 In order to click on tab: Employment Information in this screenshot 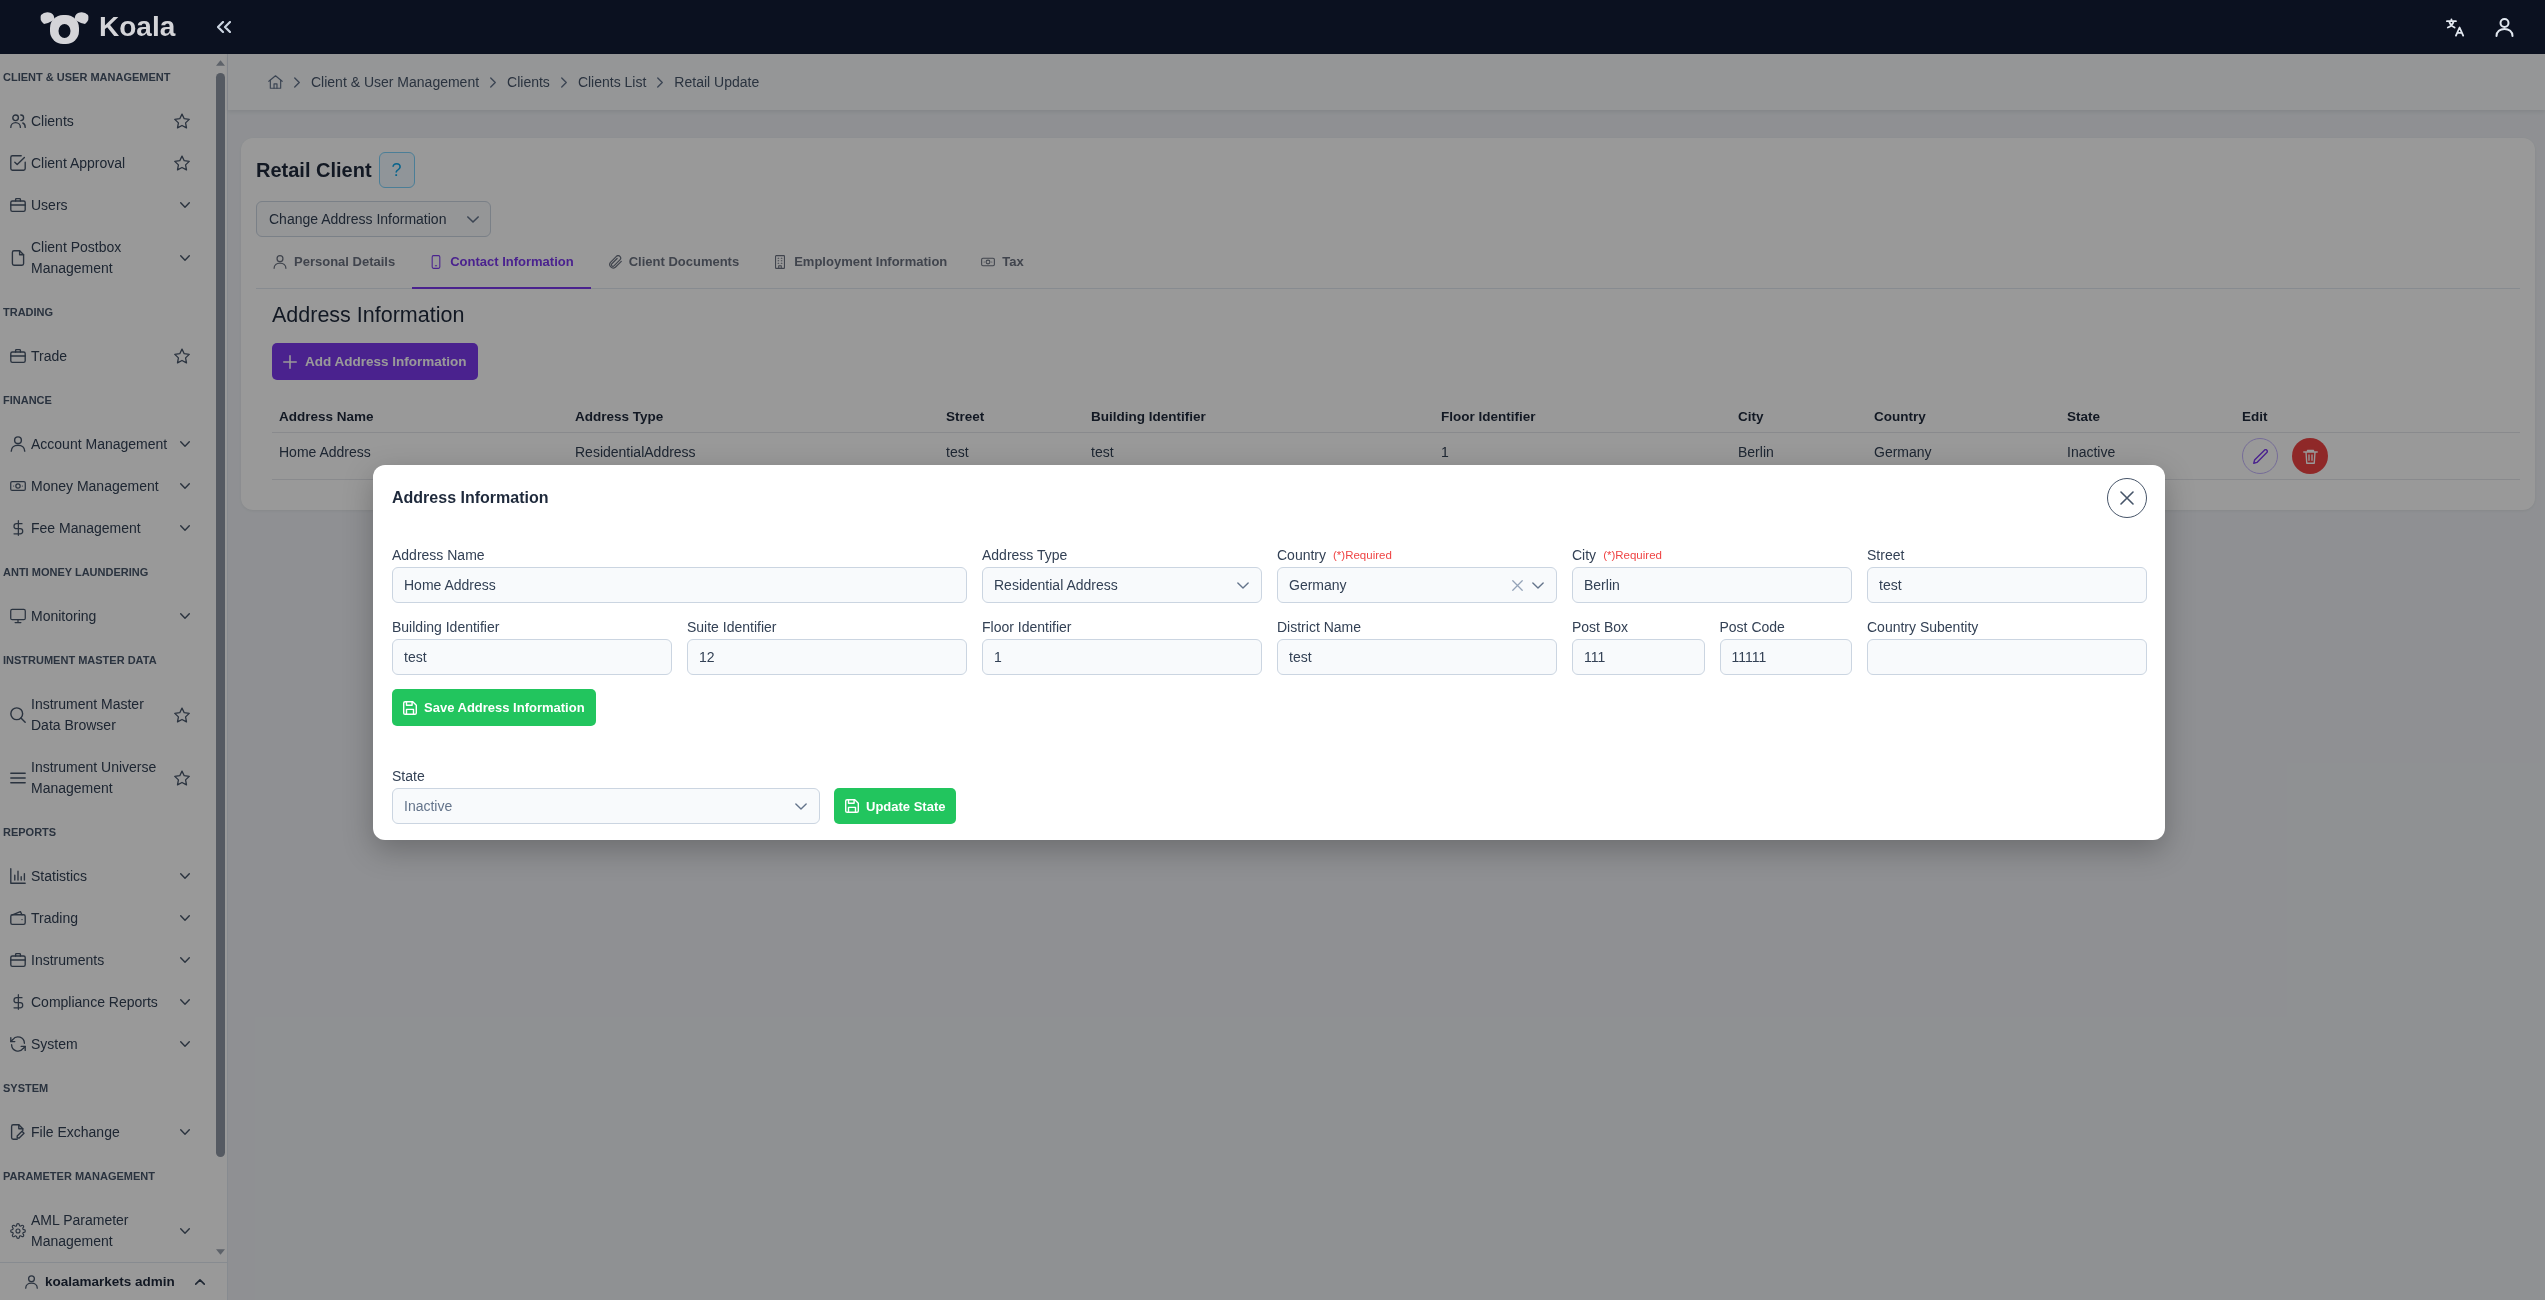, I will do `click(860, 269)`.